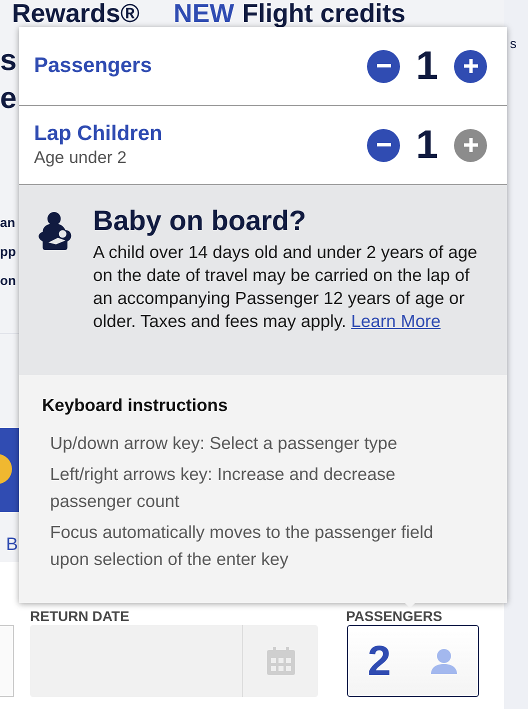  Describe the element at coordinates (200, 221) in the screenshot. I see `notice-title: Baby on board?` at that location.